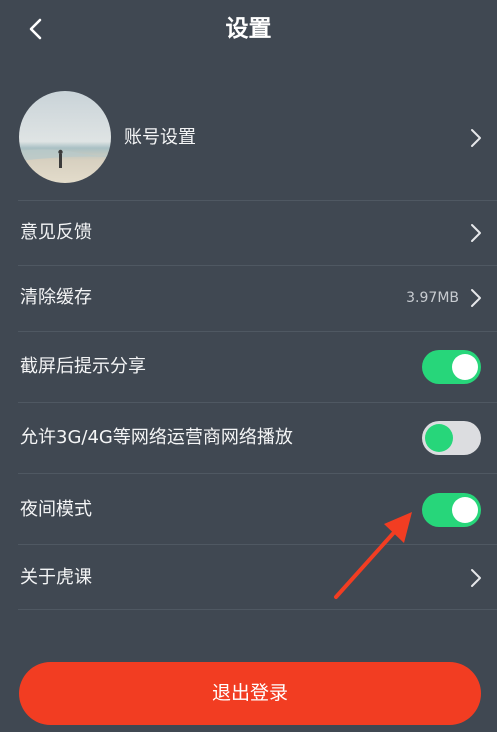  Describe the element at coordinates (56, 577) in the screenshot. I see `about-label: 关于虎课` at that location.